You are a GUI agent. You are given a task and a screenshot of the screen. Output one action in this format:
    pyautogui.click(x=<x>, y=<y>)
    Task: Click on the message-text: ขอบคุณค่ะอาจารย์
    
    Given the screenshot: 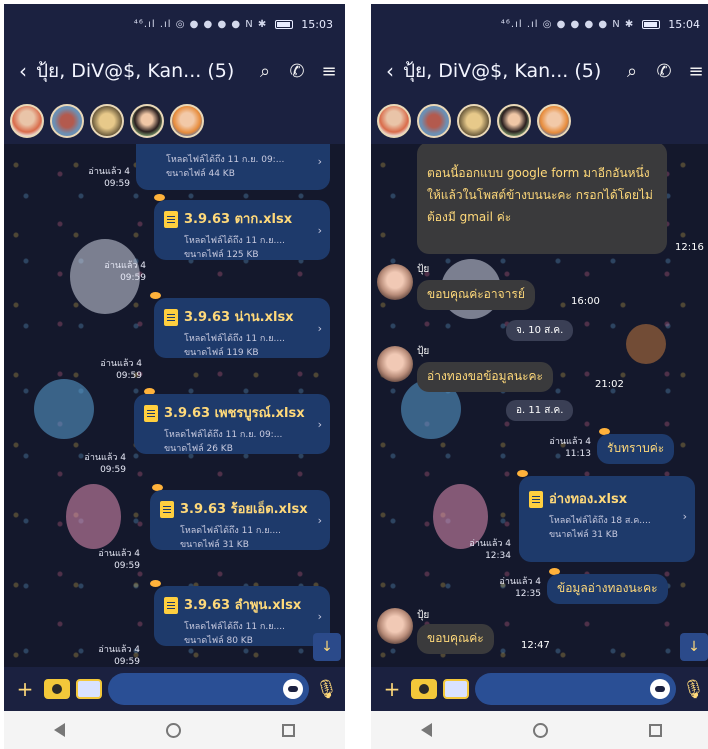 What is the action you would take?
    pyautogui.click(x=476, y=294)
    